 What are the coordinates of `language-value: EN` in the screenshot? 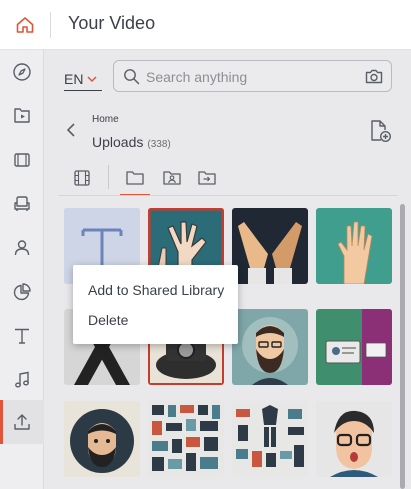 It's located at (74, 78).